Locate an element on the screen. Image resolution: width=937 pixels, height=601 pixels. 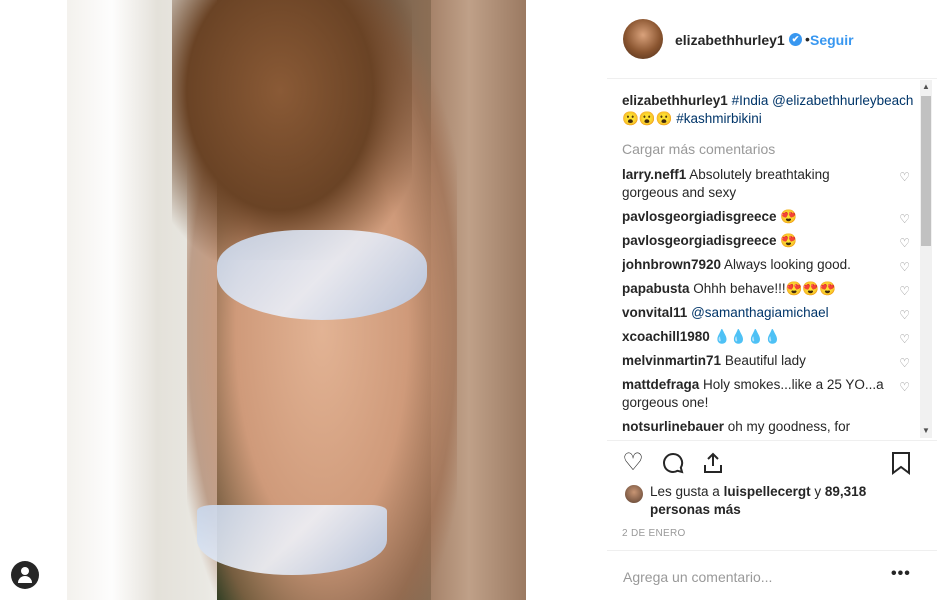
share-icon is located at coordinates (713, 463).